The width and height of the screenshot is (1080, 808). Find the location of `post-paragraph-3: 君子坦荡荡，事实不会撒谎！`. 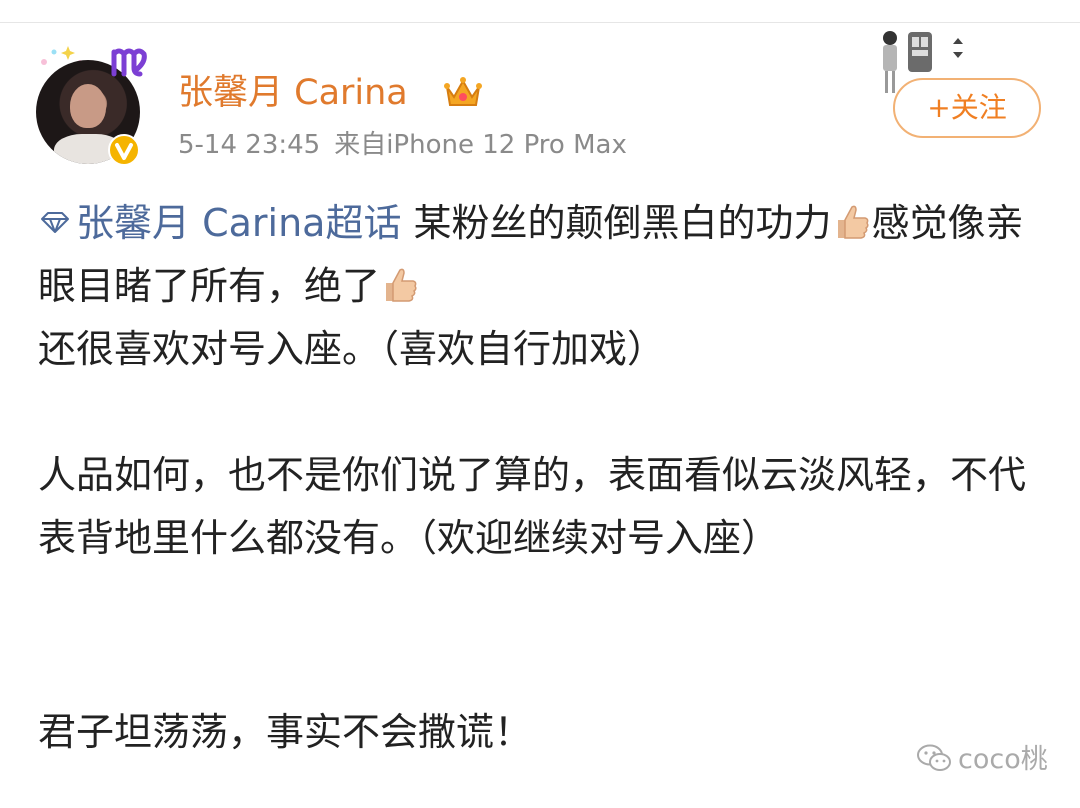

post-paragraph-3: 君子坦荡荡，事实不会撒谎！ is located at coordinates (285, 732).